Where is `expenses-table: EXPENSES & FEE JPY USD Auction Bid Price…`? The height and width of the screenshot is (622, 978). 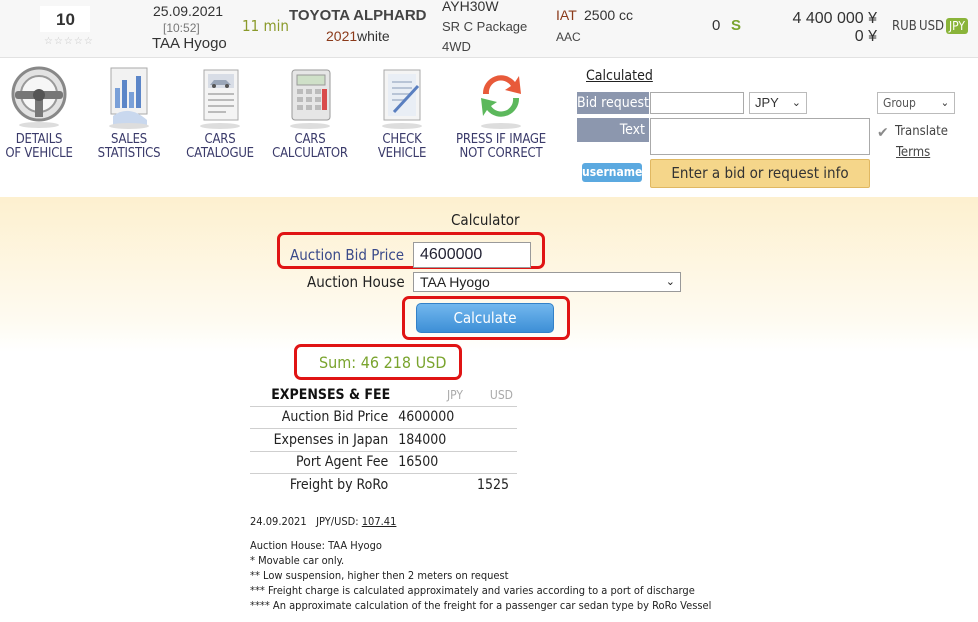
expenses-table: EXPENSES & FEE JPY USD Auction Bid Price… is located at coordinates (383, 440).